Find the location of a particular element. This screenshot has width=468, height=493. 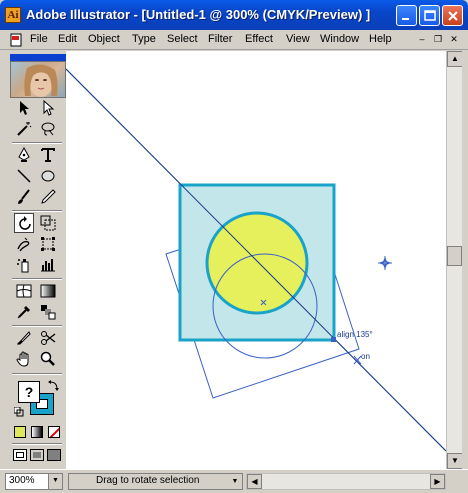

lasso-tool is located at coordinates (48, 129).